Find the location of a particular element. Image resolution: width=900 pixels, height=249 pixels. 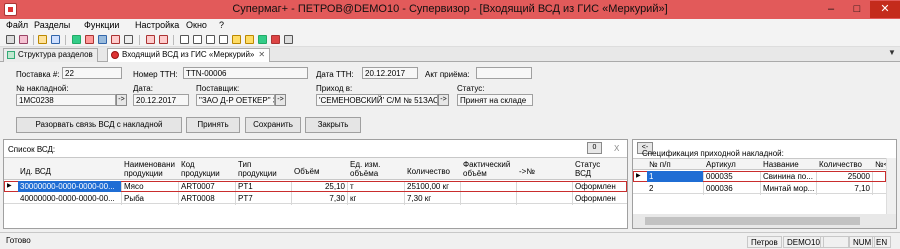

supplier-goto-button: -> is located at coordinates (280, 100).